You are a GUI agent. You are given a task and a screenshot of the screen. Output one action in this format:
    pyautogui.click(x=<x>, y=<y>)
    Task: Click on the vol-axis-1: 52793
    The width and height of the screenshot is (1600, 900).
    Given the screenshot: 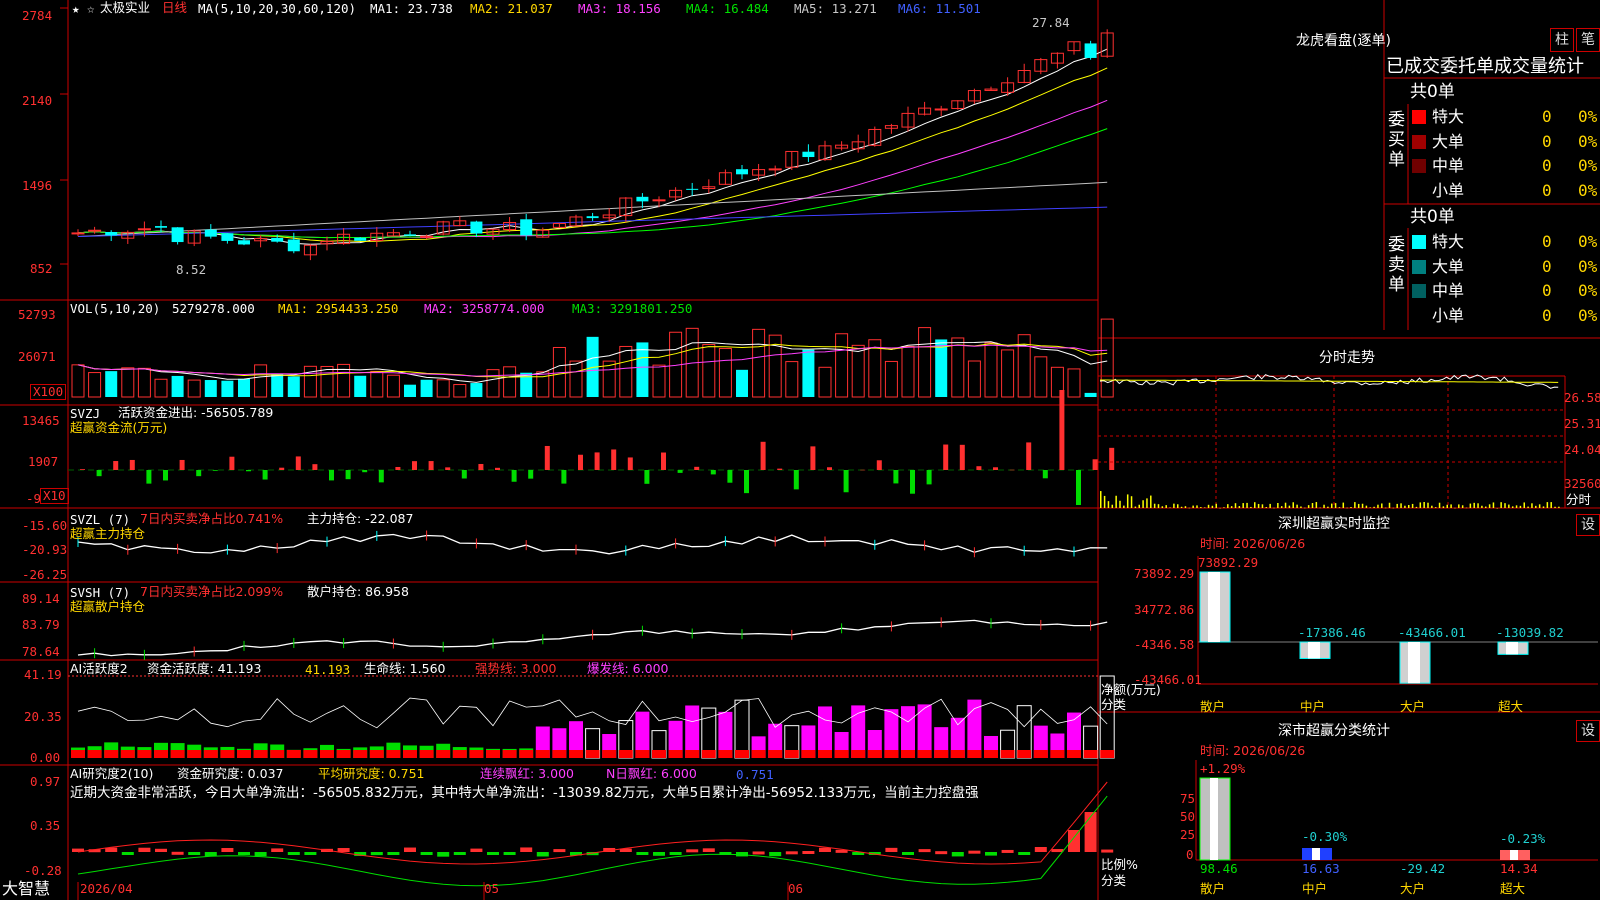 What is the action you would take?
    pyautogui.click(x=37, y=314)
    